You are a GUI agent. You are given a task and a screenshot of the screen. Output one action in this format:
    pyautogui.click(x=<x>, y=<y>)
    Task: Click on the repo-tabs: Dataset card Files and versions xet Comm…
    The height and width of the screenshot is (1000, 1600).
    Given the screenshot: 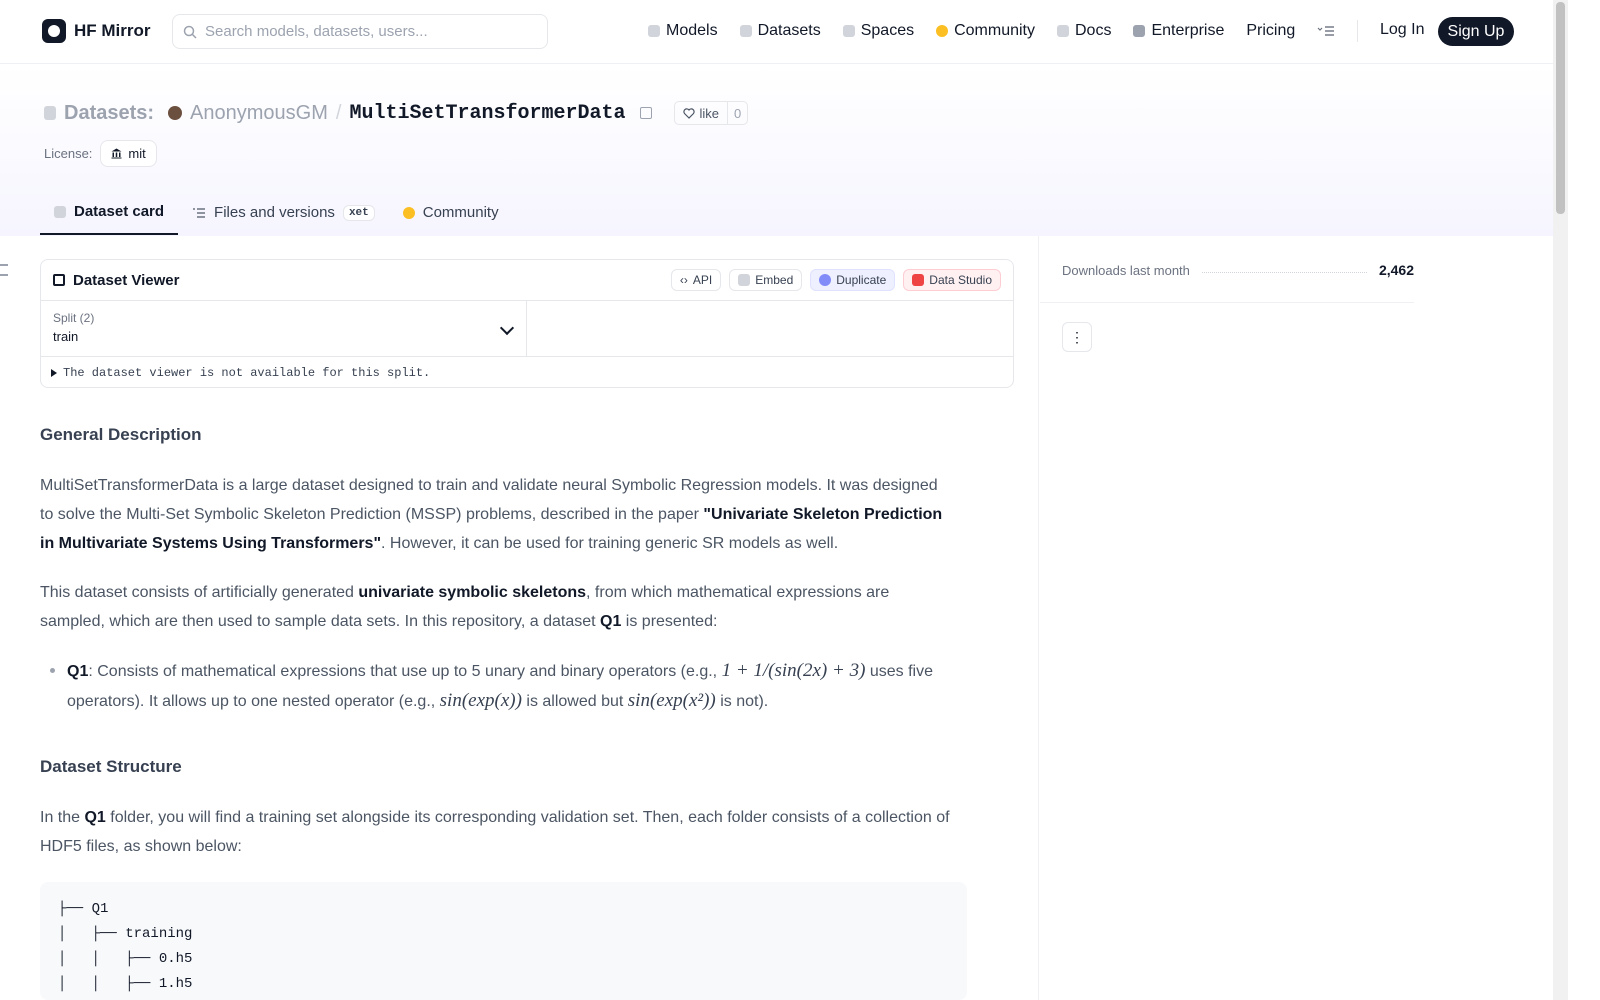 What is the action you would take?
    pyautogui.click(x=276, y=212)
    